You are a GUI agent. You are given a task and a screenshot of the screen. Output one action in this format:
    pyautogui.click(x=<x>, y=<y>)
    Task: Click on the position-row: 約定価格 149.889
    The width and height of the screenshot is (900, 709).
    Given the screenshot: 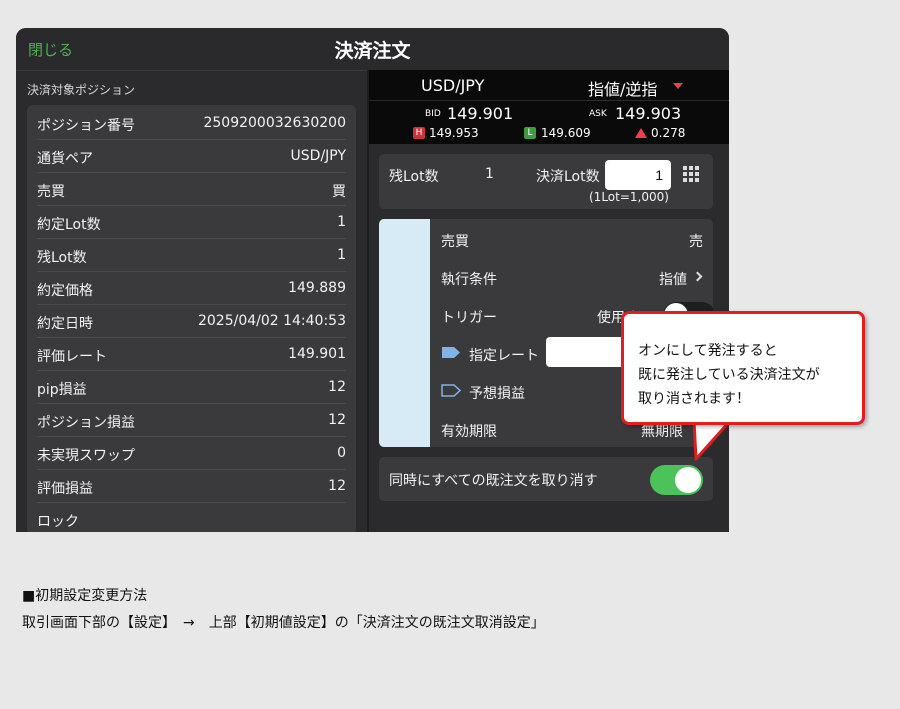 What is the action you would take?
    pyautogui.click(x=191, y=288)
    